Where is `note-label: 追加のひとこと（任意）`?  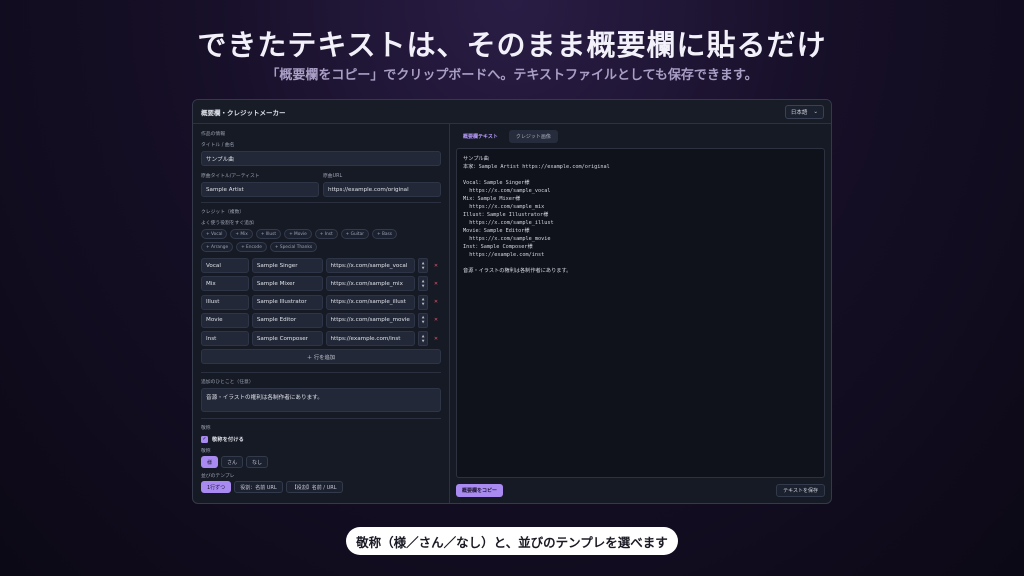
note-label: 追加のひとこと（任意） is located at coordinates (227, 383).